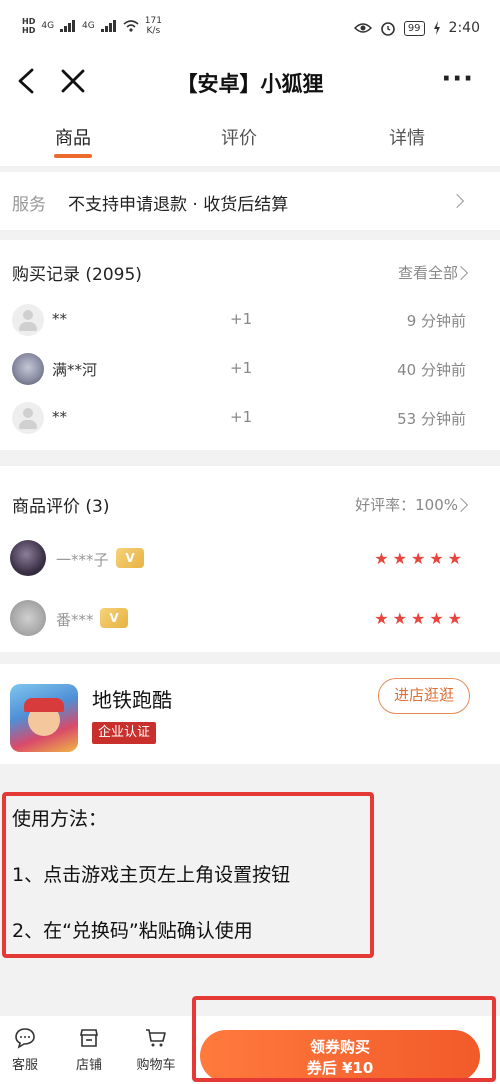 This screenshot has height=1084, width=500. What do you see at coordinates (124, 733) in the screenshot?
I see `enterprise-badge: 企业认证` at bounding box center [124, 733].